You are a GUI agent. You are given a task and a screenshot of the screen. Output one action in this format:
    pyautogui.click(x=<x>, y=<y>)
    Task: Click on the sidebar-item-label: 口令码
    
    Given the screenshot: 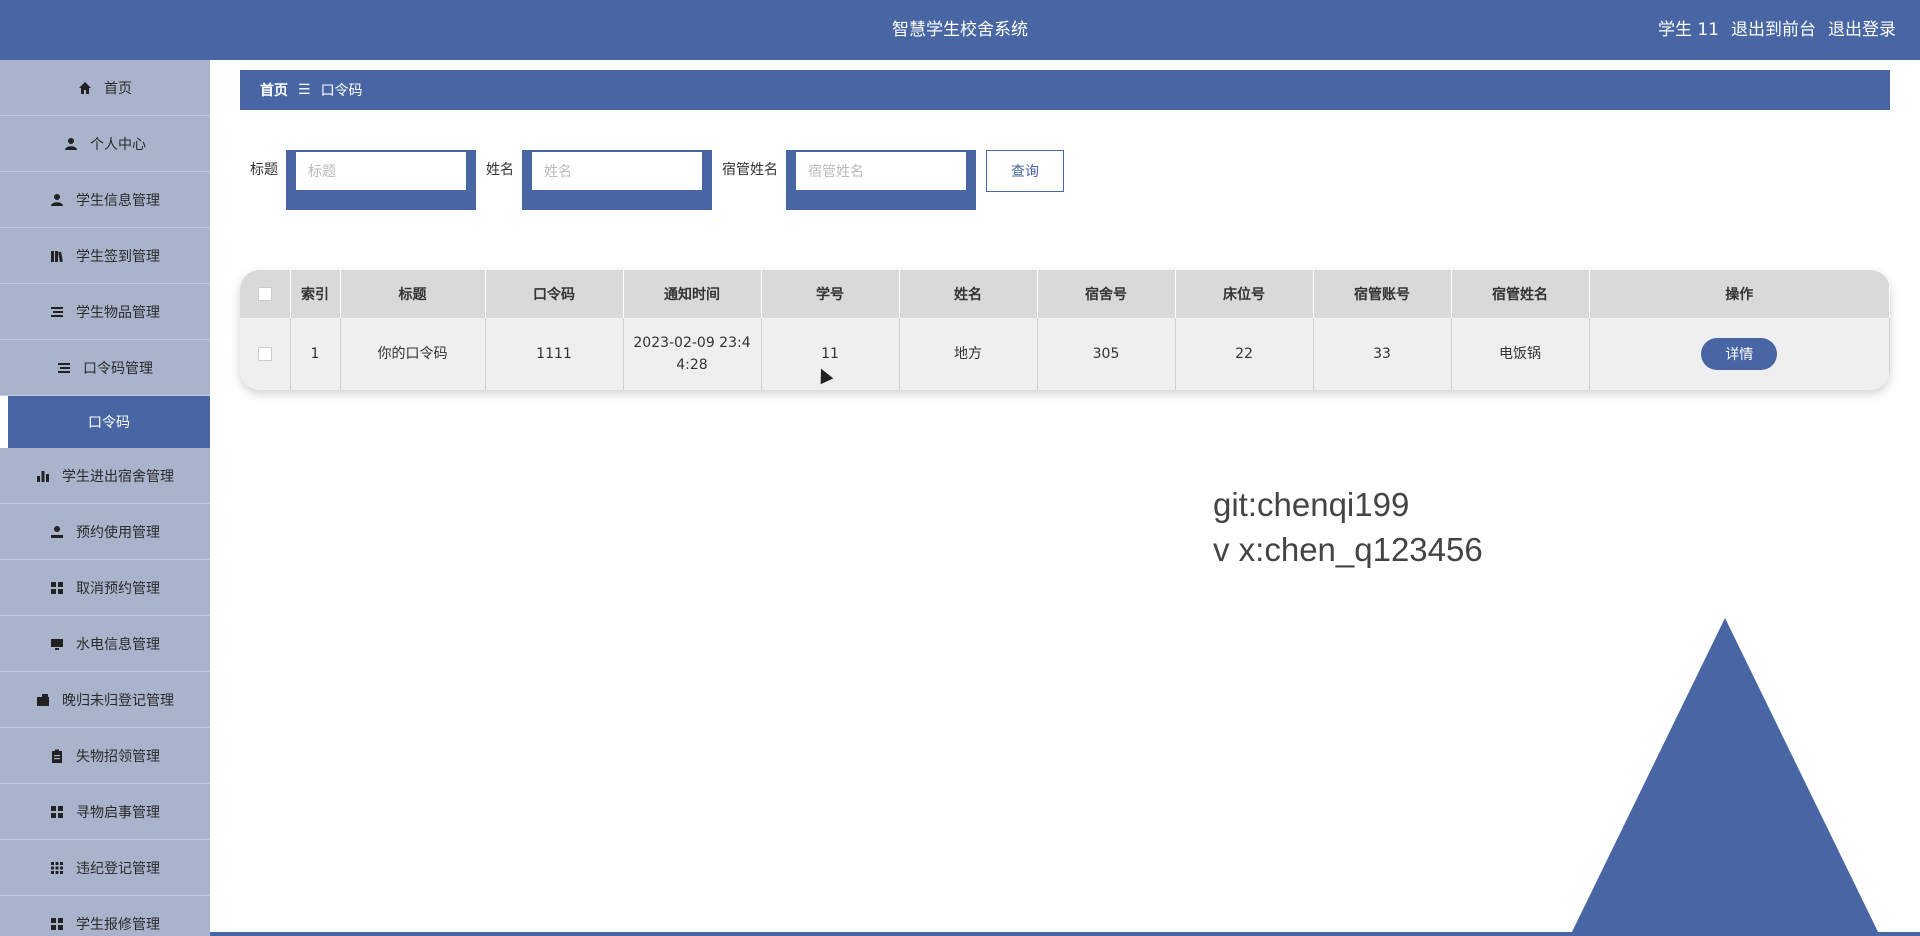 What is the action you would take?
    pyautogui.click(x=109, y=423)
    